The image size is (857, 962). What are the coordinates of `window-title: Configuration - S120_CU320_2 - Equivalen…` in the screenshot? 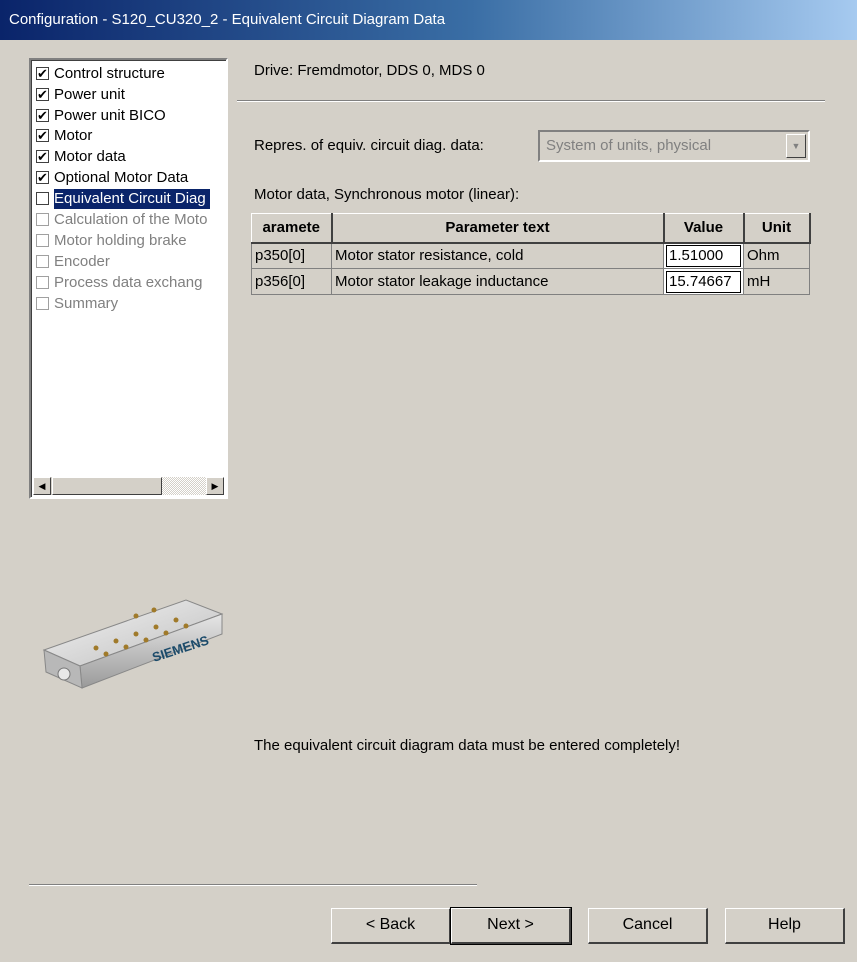 It's located at (428, 20).